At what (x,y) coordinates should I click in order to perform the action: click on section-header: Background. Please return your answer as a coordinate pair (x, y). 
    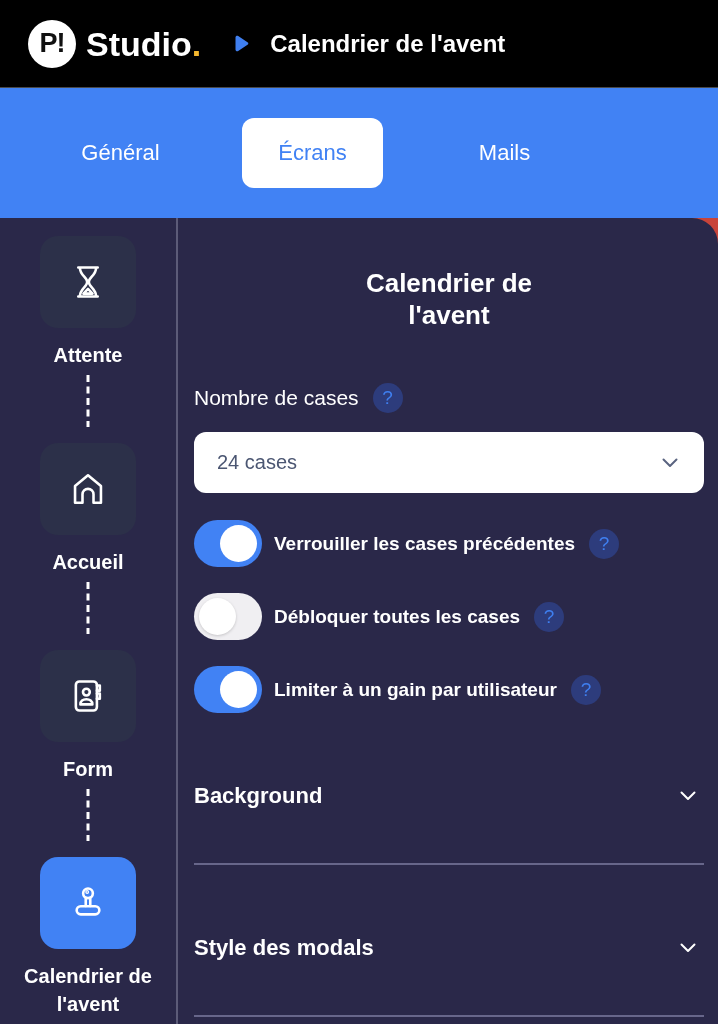
    Looking at the image, I should click on (449, 796).